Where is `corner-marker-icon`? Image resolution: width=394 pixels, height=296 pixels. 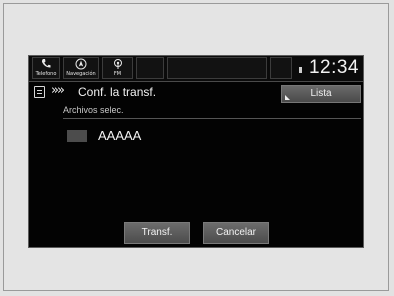
corner-marker-icon is located at coordinates (287, 97).